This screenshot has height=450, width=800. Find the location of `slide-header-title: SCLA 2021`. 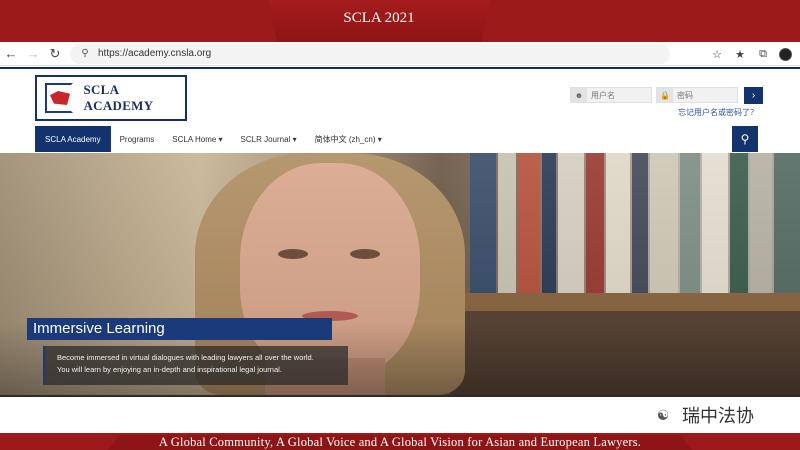

slide-header-title: SCLA 2021 is located at coordinates (379, 21).